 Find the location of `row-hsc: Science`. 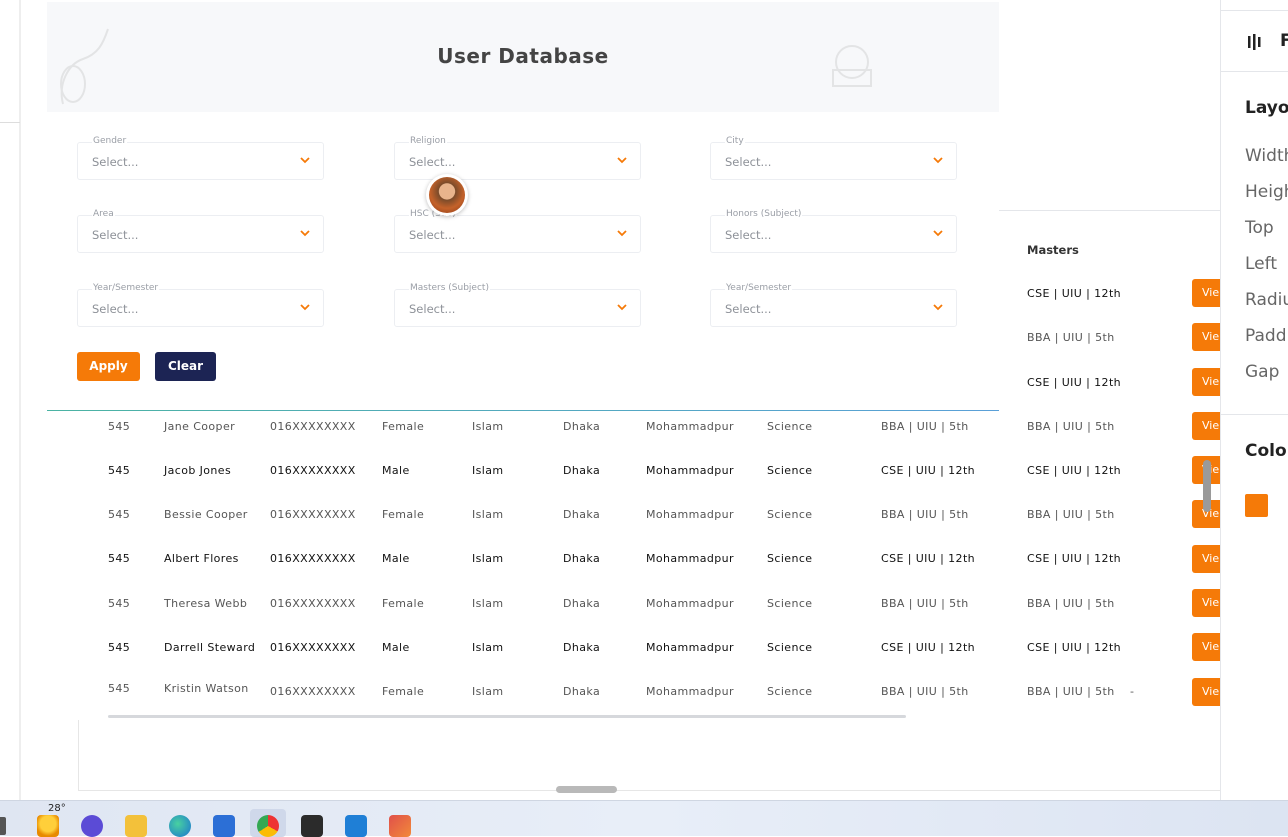

row-hsc: Science is located at coordinates (790, 647).